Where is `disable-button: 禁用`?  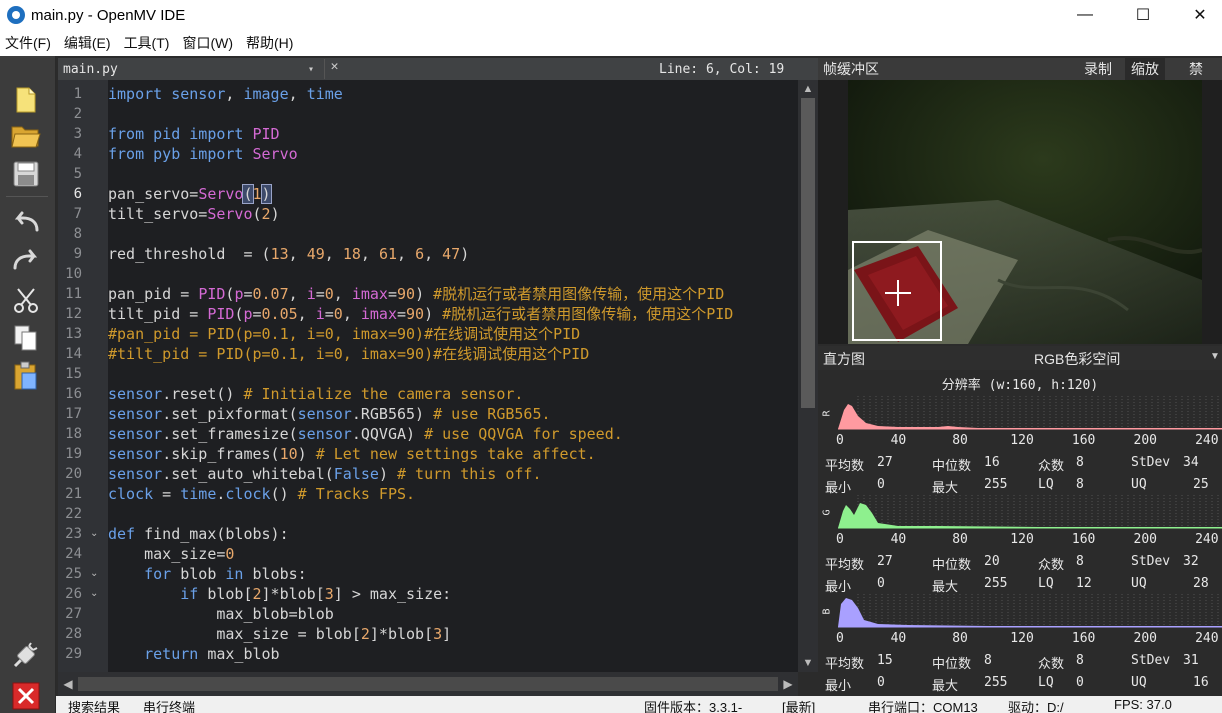 disable-button: 禁用 is located at coordinates (1202, 78).